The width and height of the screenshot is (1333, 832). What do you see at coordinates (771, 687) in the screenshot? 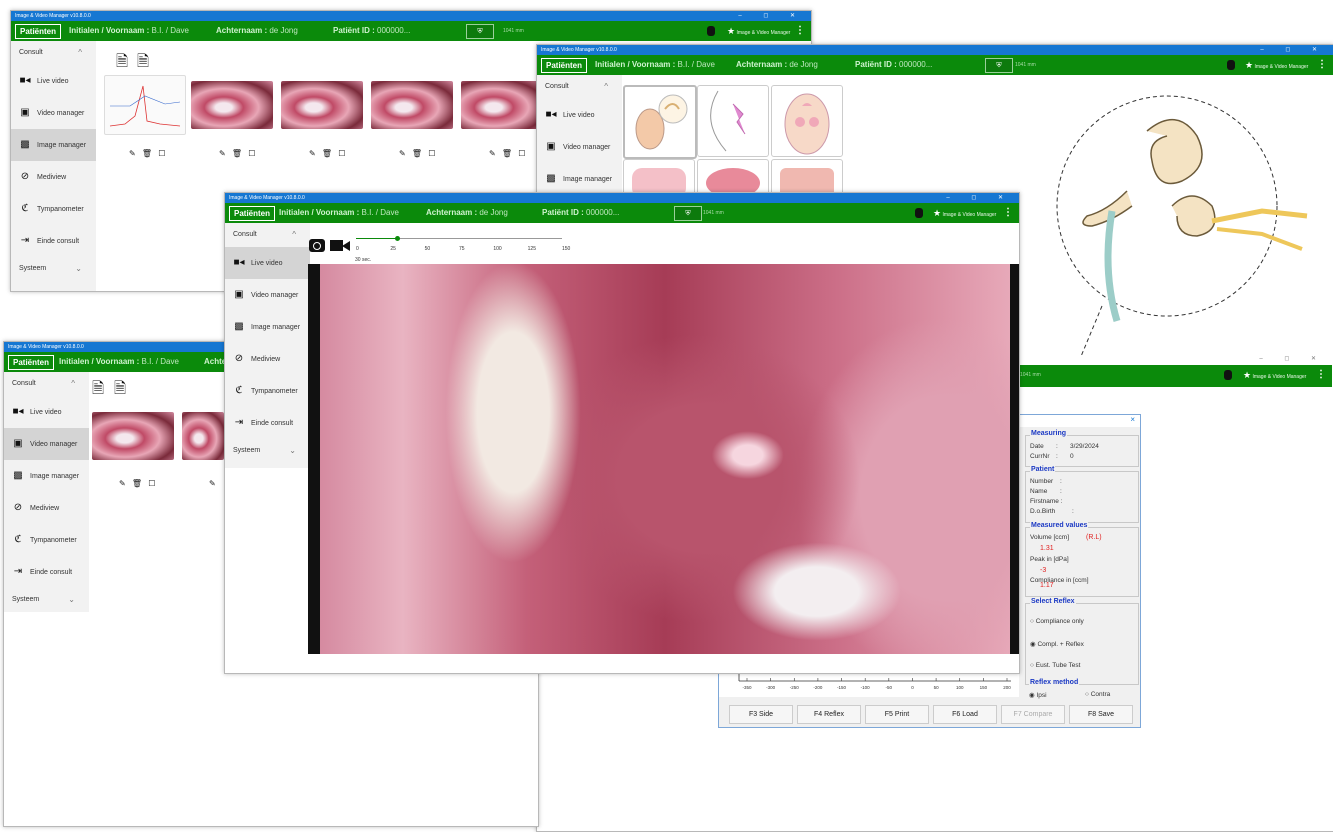
I see `x-tick-label: -300` at bounding box center [771, 687].